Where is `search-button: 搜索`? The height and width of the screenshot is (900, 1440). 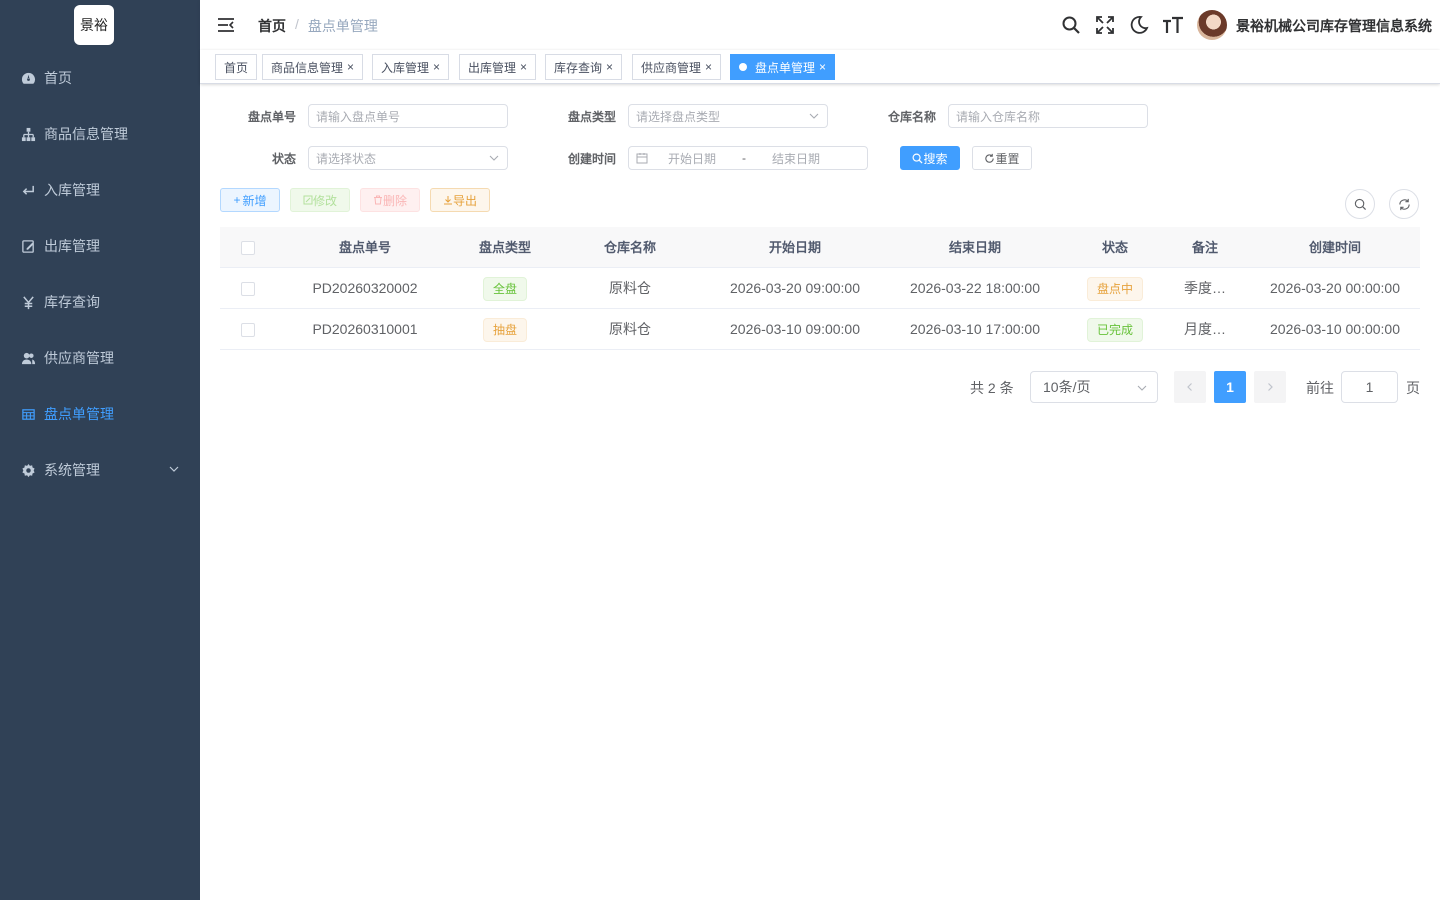 search-button: 搜索 is located at coordinates (930, 158).